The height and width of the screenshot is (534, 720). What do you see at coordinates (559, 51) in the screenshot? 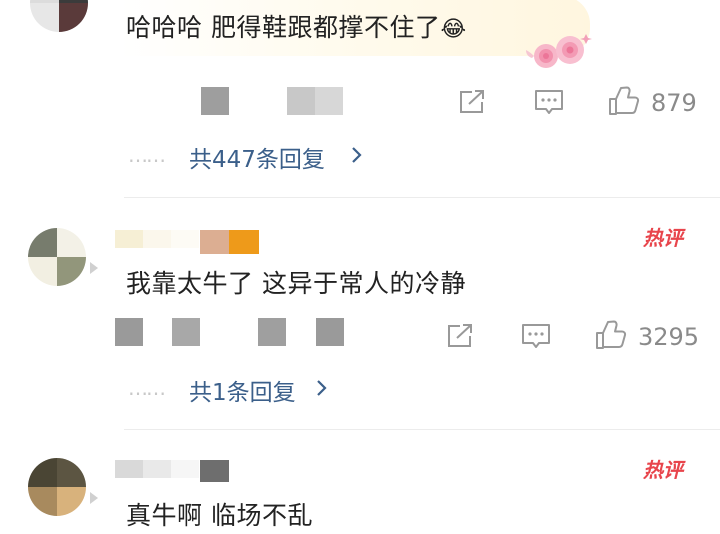
I see `rose-decoration-icon` at bounding box center [559, 51].